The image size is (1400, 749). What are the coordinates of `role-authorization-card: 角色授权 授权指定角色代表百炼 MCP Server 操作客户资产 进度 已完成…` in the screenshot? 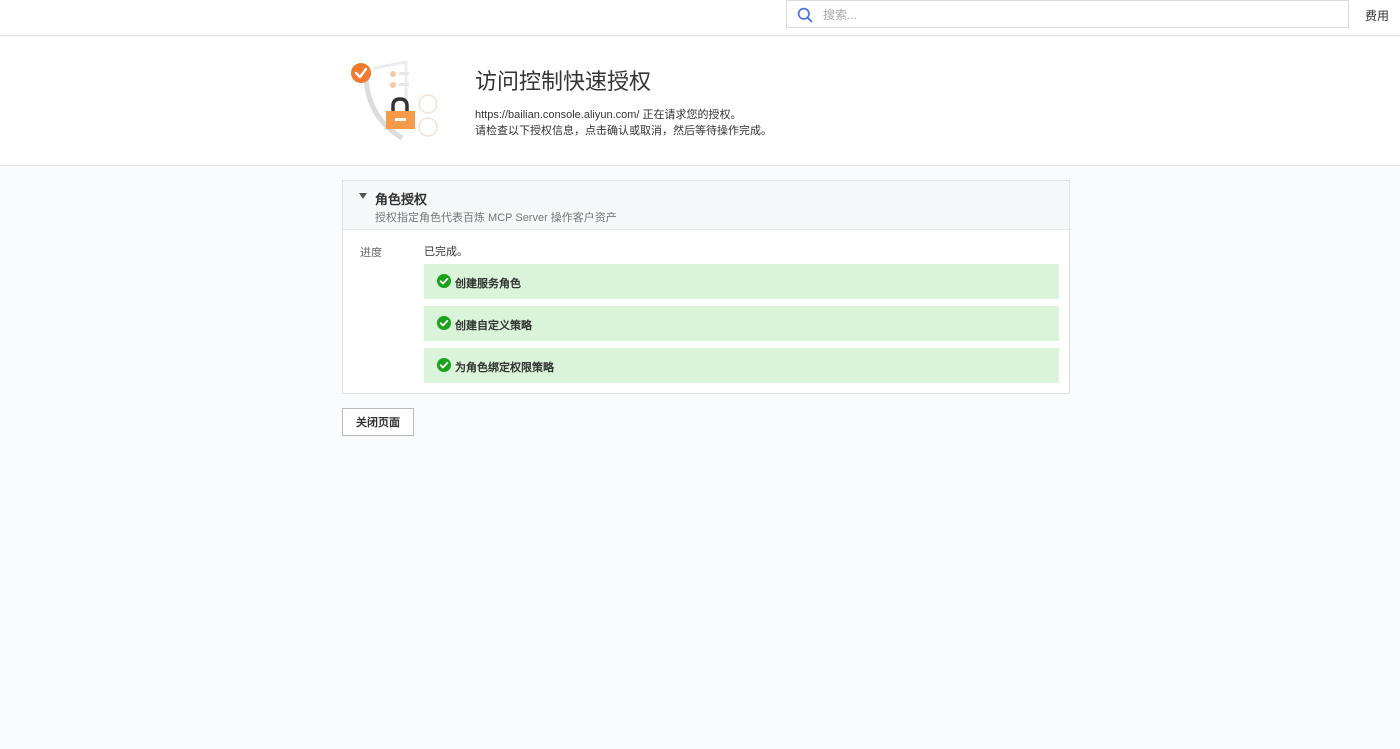 It's located at (706, 287).